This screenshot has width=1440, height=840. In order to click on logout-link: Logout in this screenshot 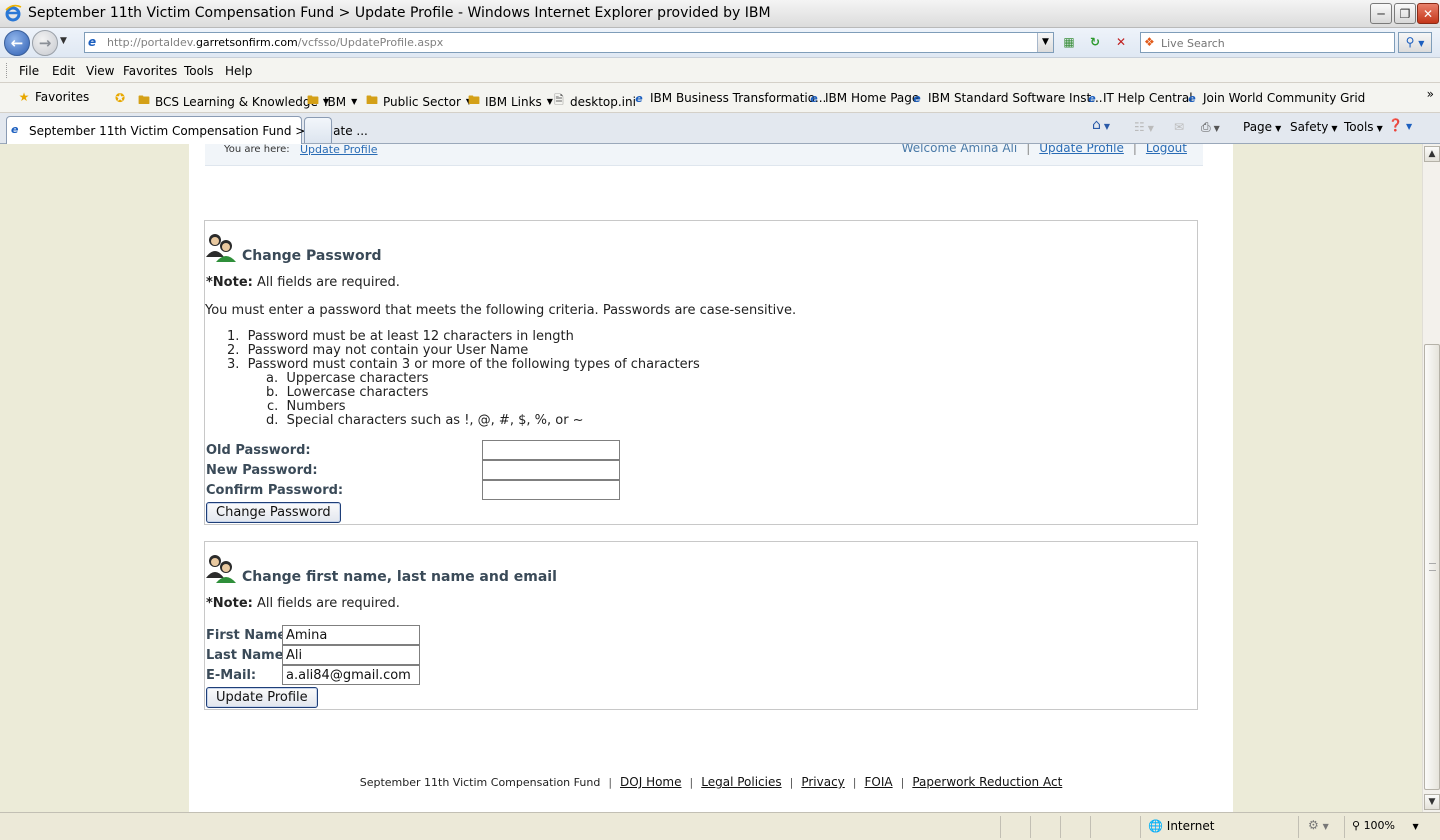, I will do `click(1166, 149)`.